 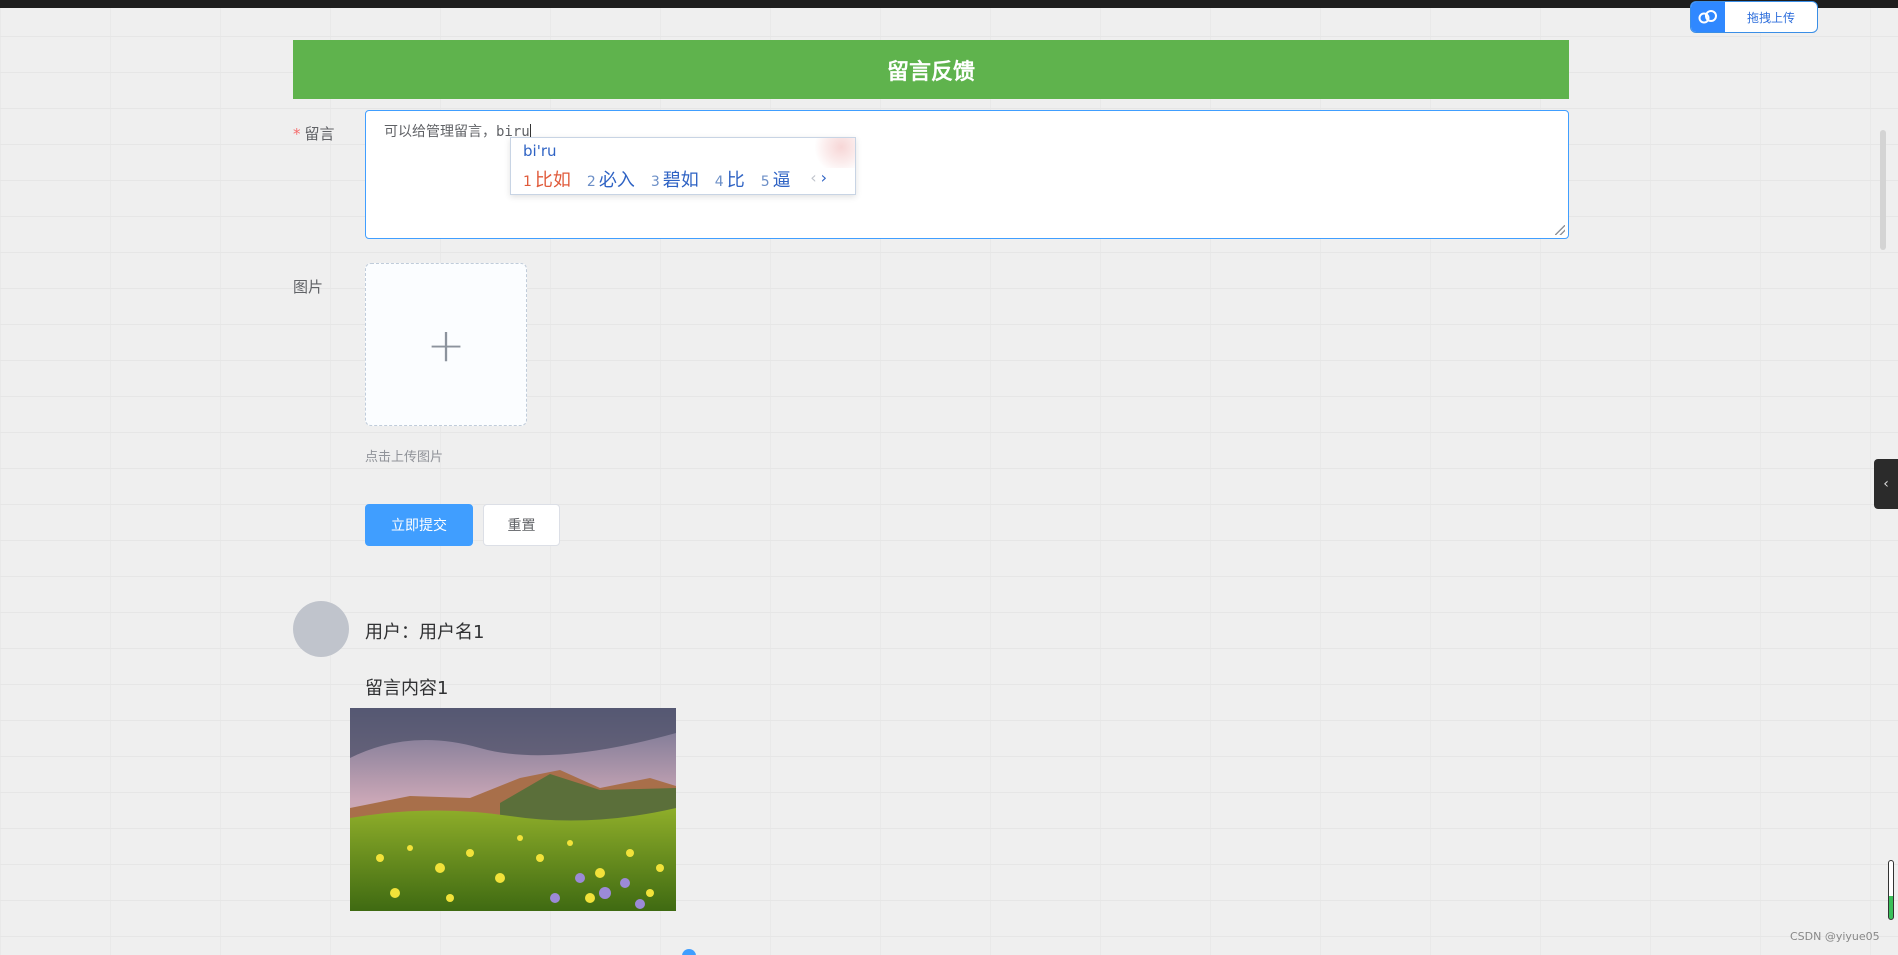 I want to click on ime-candidate: 1 比如, so click(x=547, y=179).